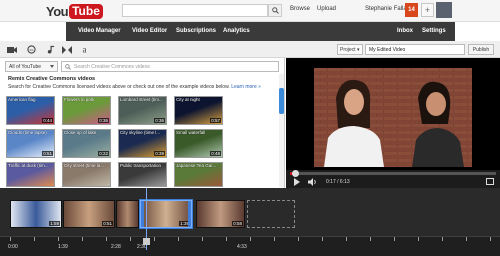 Image resolution: width=500 pixels, height=256 pixels. What do you see at coordinates (149, 31) in the screenshot?
I see `nav-video-editor: Video Editor` at bounding box center [149, 31].